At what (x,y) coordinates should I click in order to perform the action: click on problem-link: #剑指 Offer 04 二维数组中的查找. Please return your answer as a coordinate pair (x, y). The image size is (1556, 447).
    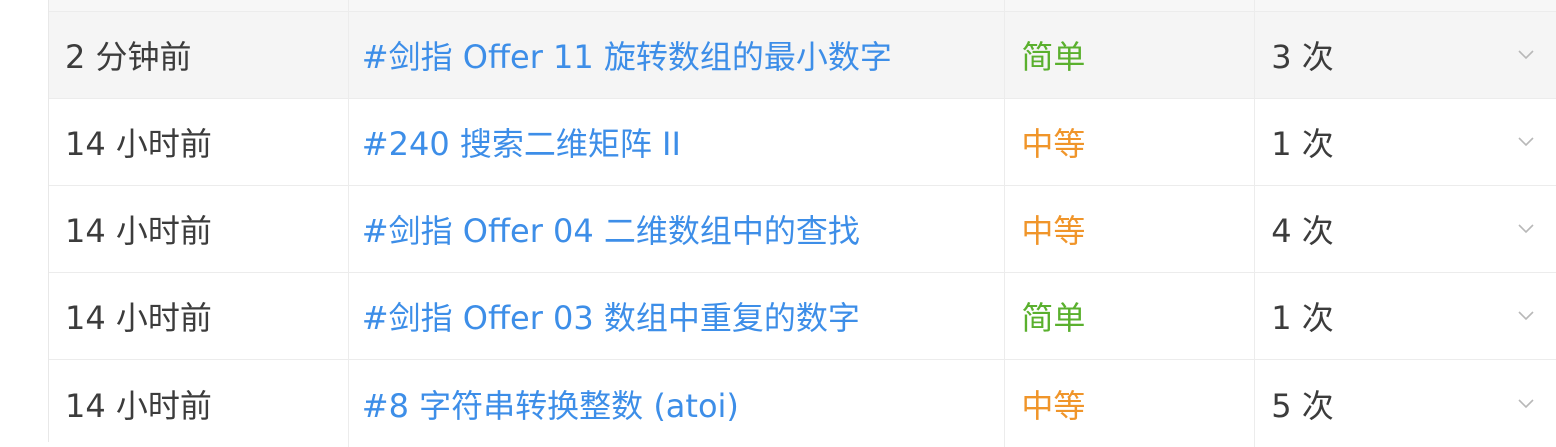
    Looking at the image, I should click on (611, 229).